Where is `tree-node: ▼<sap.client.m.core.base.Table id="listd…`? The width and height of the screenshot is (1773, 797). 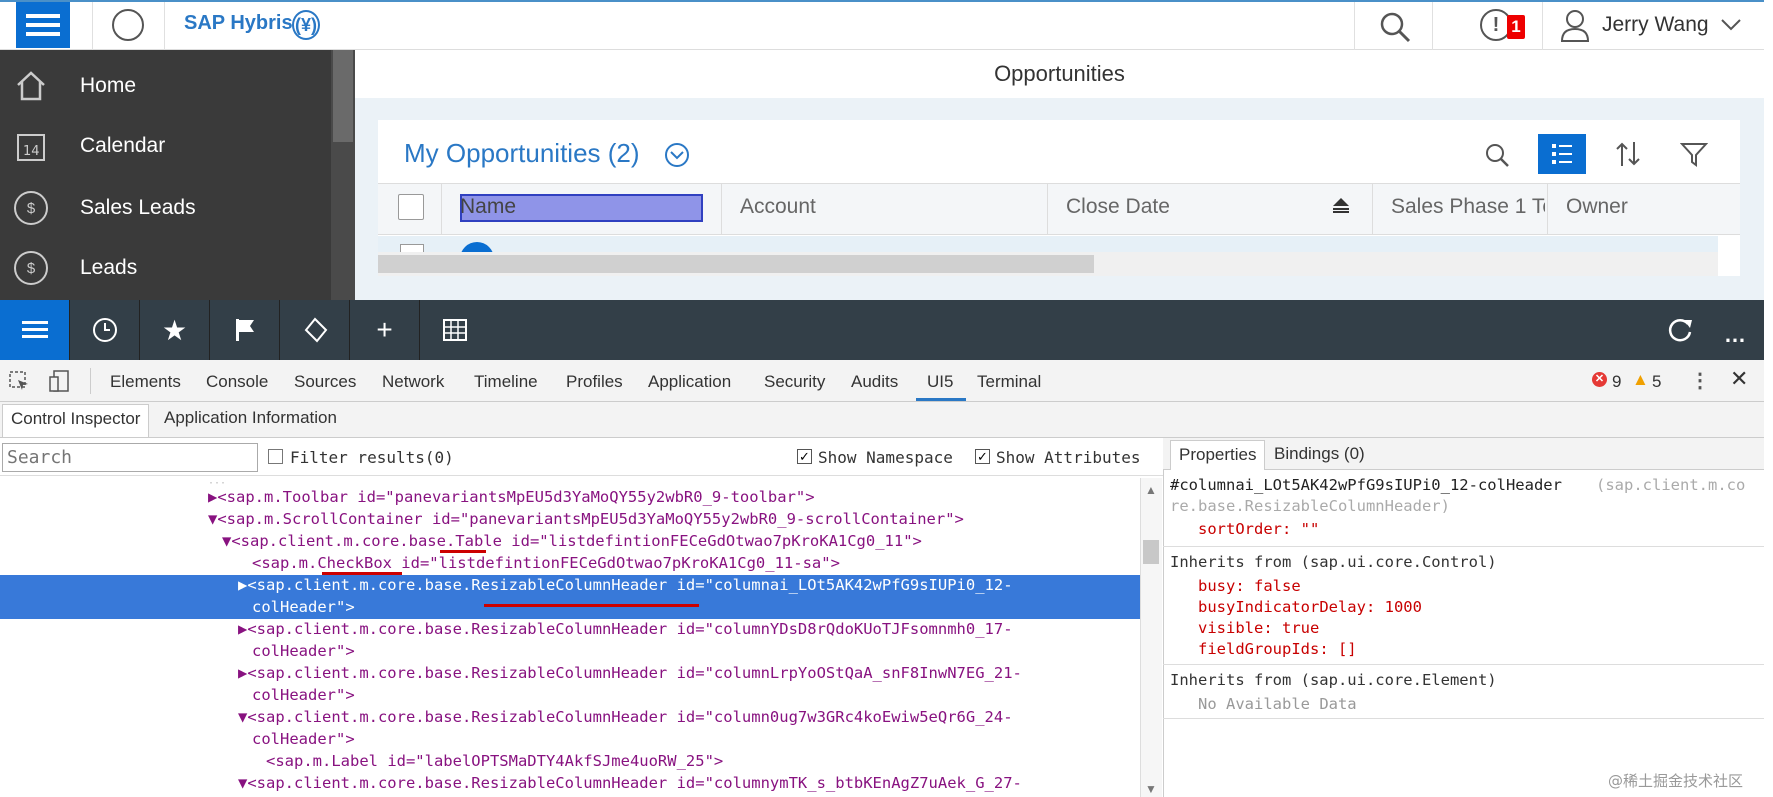 tree-node: ▼<sap.client.m.core.base.Table id="listd… is located at coordinates (572, 541).